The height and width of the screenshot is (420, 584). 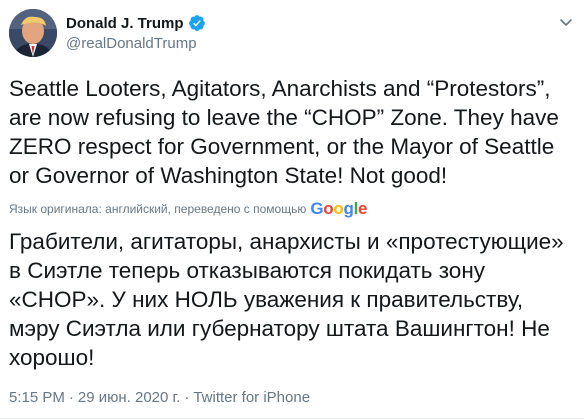 I want to click on author-name: Donald J. Trump, so click(x=125, y=23).